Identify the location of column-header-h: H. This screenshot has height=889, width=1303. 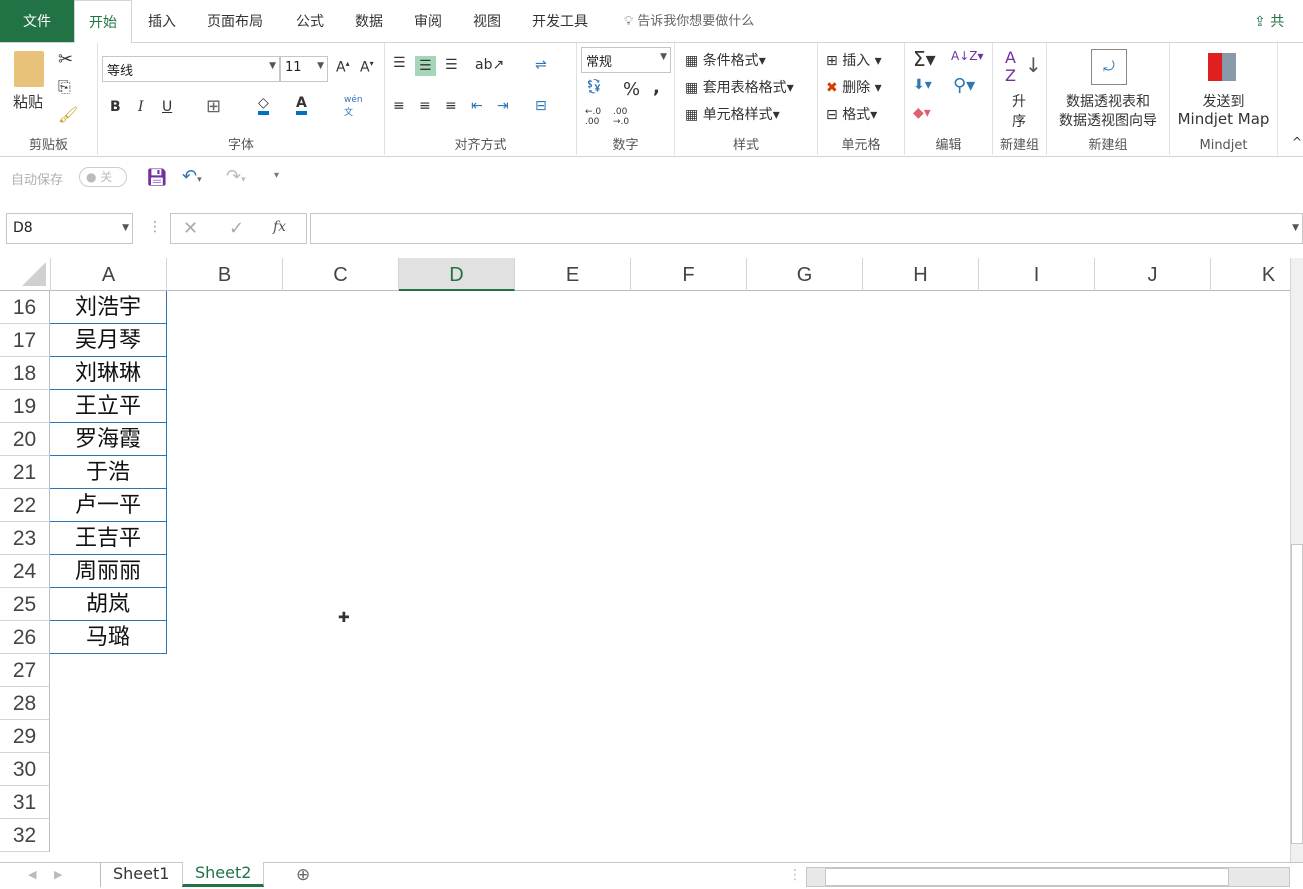
(921, 274).